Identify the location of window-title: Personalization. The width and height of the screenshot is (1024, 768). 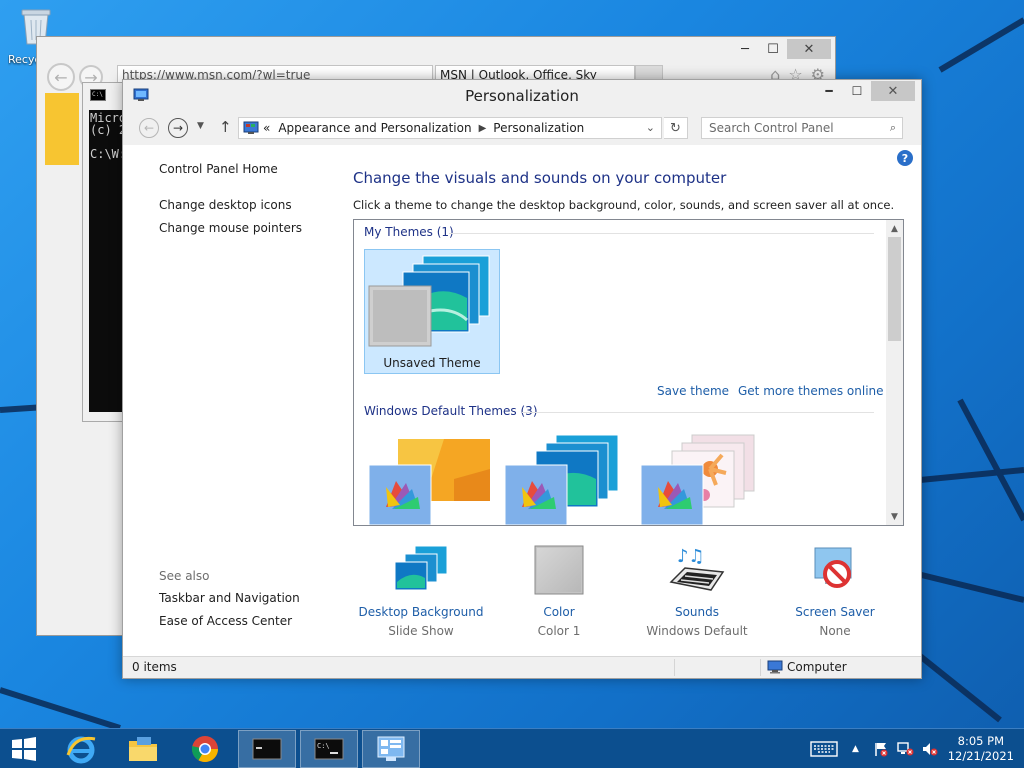
(522, 96).